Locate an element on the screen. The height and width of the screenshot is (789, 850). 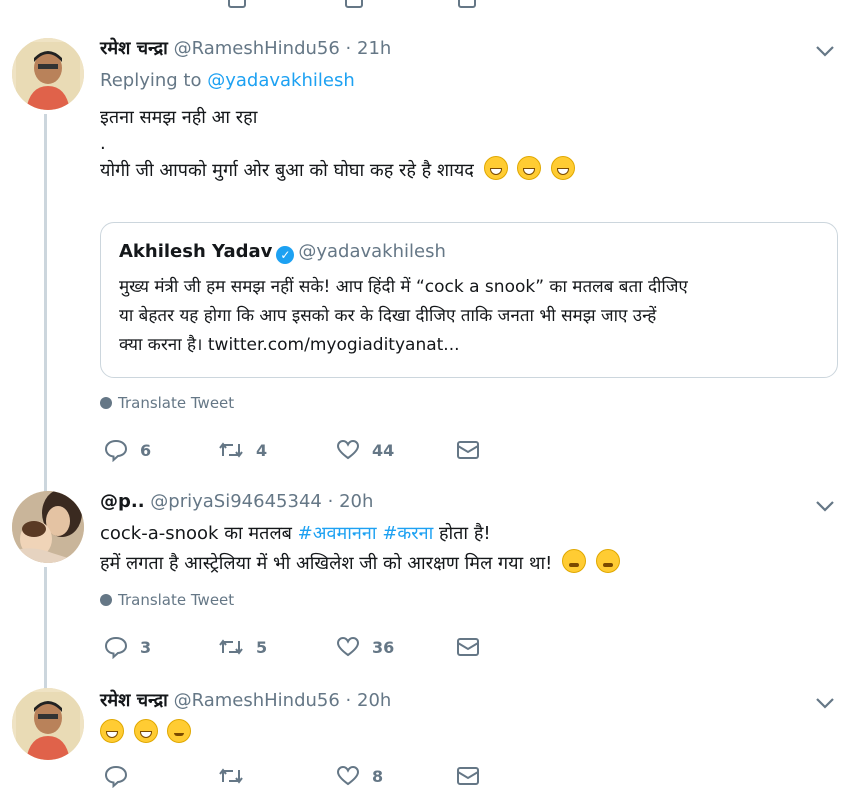
tweet-text-fragment: होता है! is located at coordinates (462, 533).